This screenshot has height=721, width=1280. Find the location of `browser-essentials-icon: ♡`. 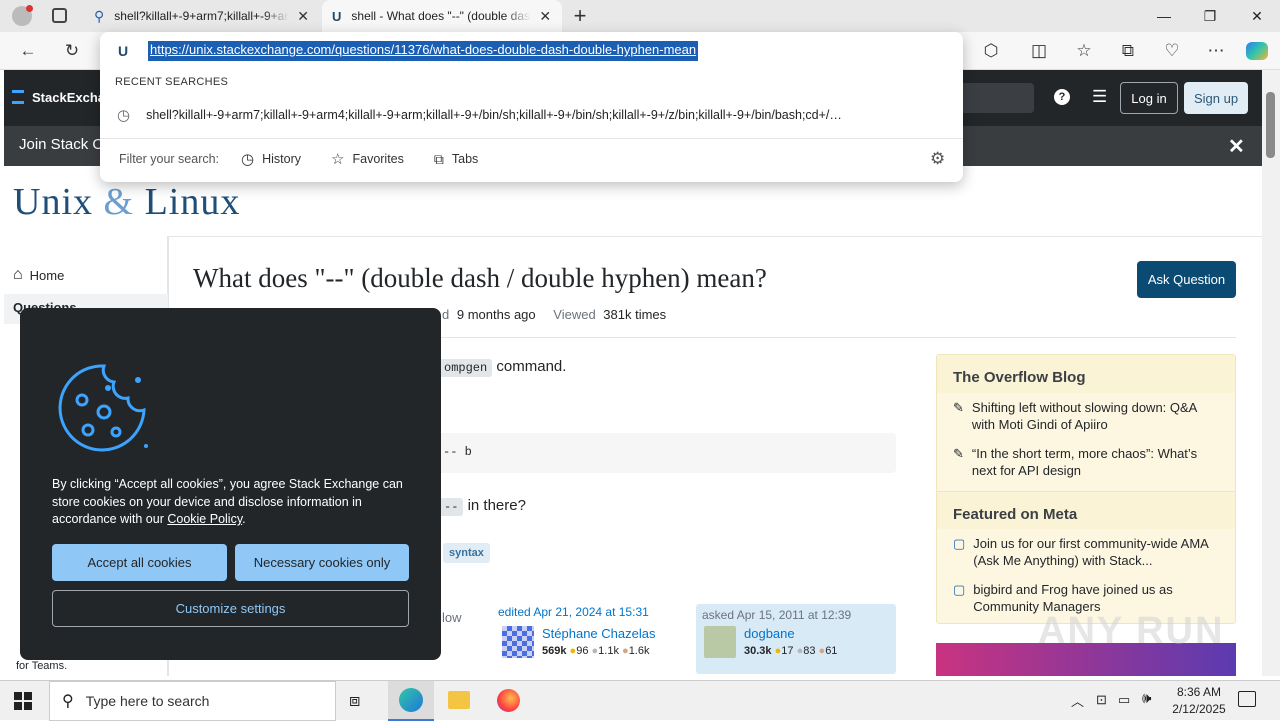

browser-essentials-icon: ♡ is located at coordinates (1172, 51).